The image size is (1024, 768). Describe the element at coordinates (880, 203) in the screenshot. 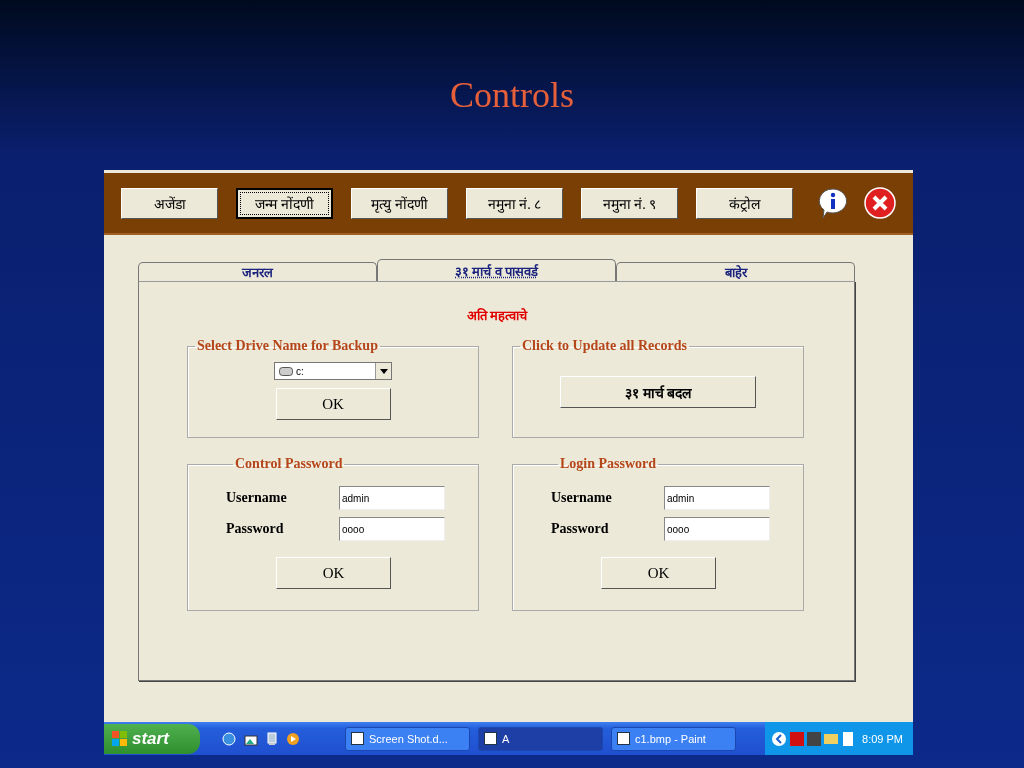

I see `close-icon` at that location.